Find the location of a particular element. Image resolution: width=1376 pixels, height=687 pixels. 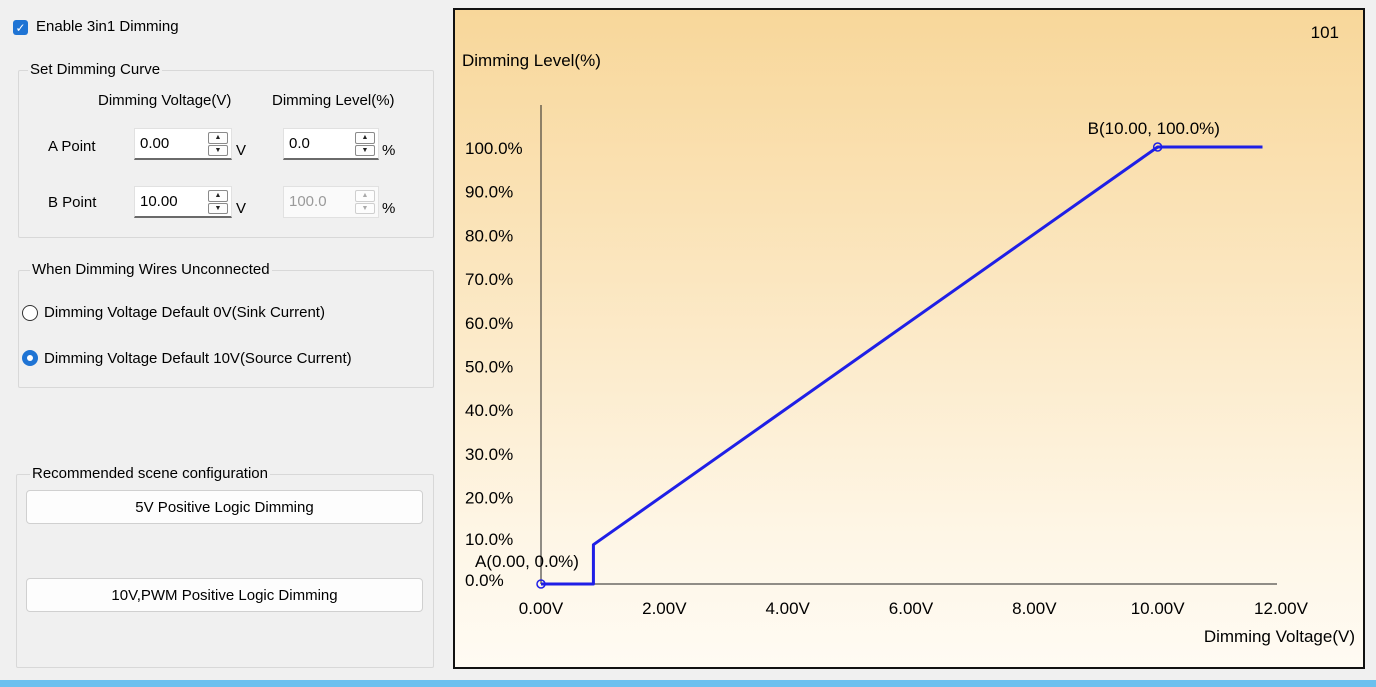

dimming-curve-title: Set Dimming Curve is located at coordinates (95, 69).